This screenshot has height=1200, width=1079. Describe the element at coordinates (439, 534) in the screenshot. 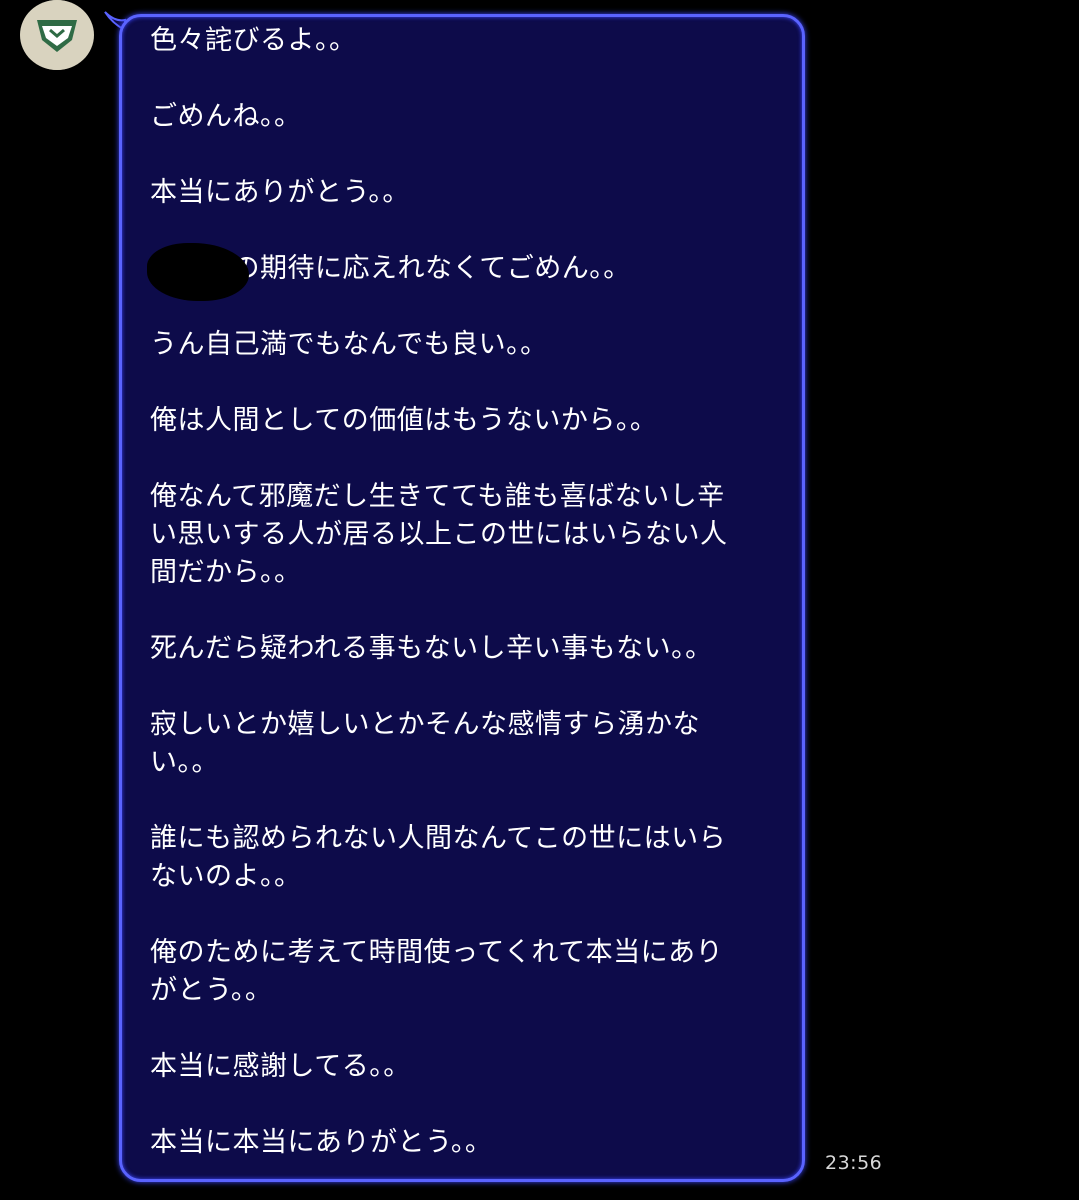

I see `message-line: い思いする人が居る以上この世にはいらない人` at that location.